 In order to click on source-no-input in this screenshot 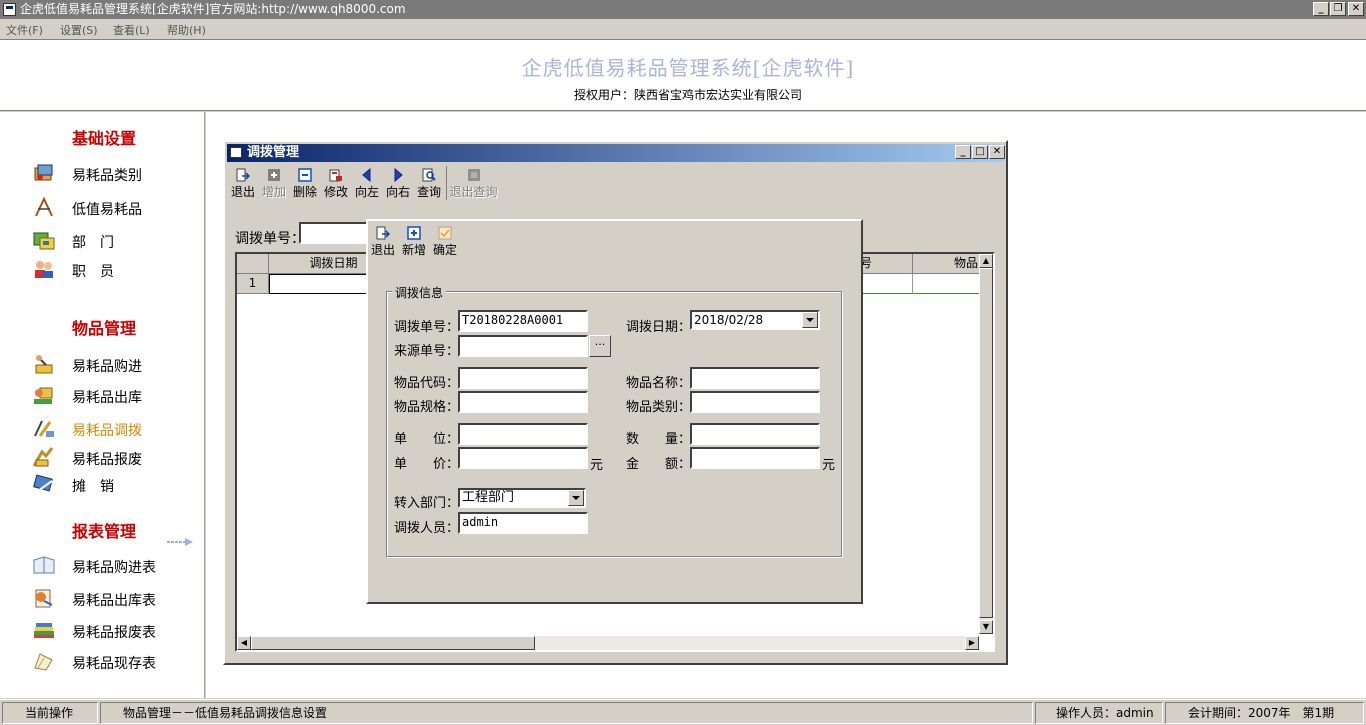, I will do `click(523, 346)`.